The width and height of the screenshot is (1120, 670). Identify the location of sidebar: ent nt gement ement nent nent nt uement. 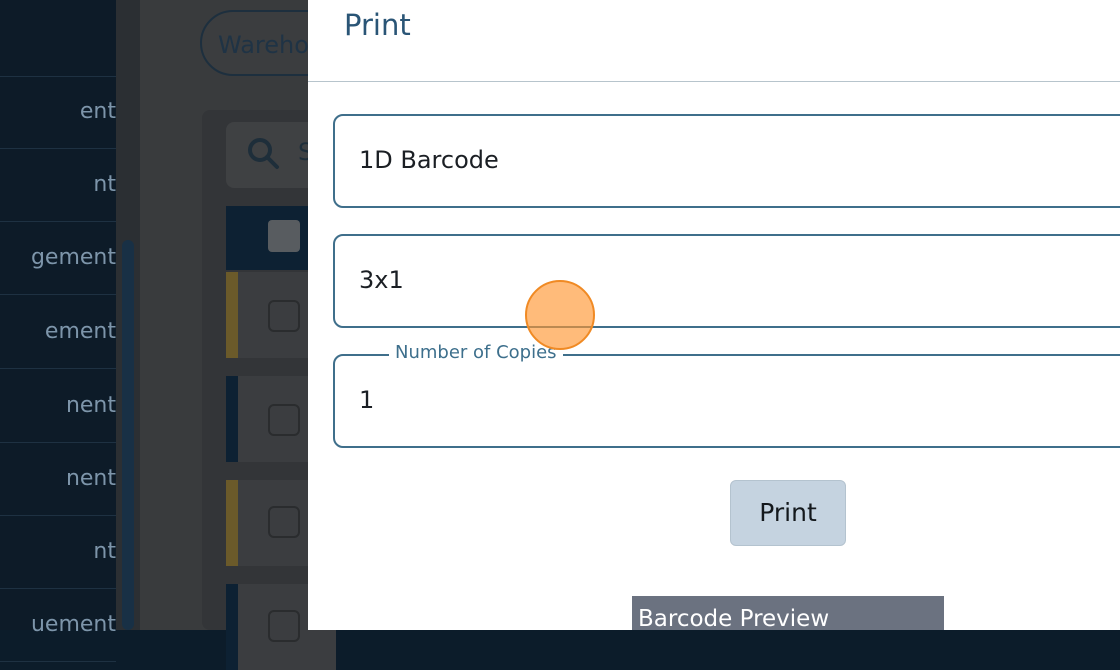
(58, 331).